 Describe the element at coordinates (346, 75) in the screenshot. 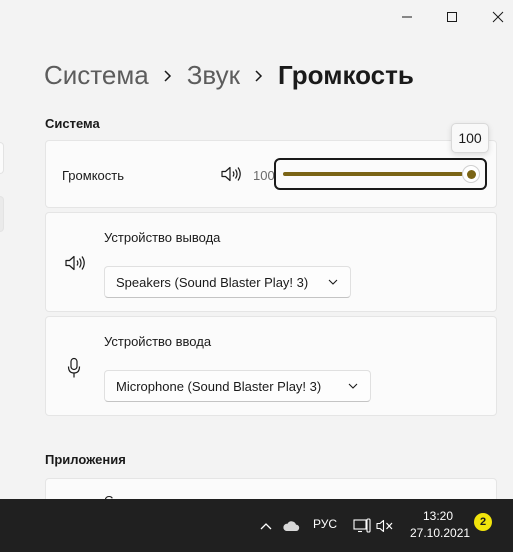

I see `page-title: Громкость` at that location.